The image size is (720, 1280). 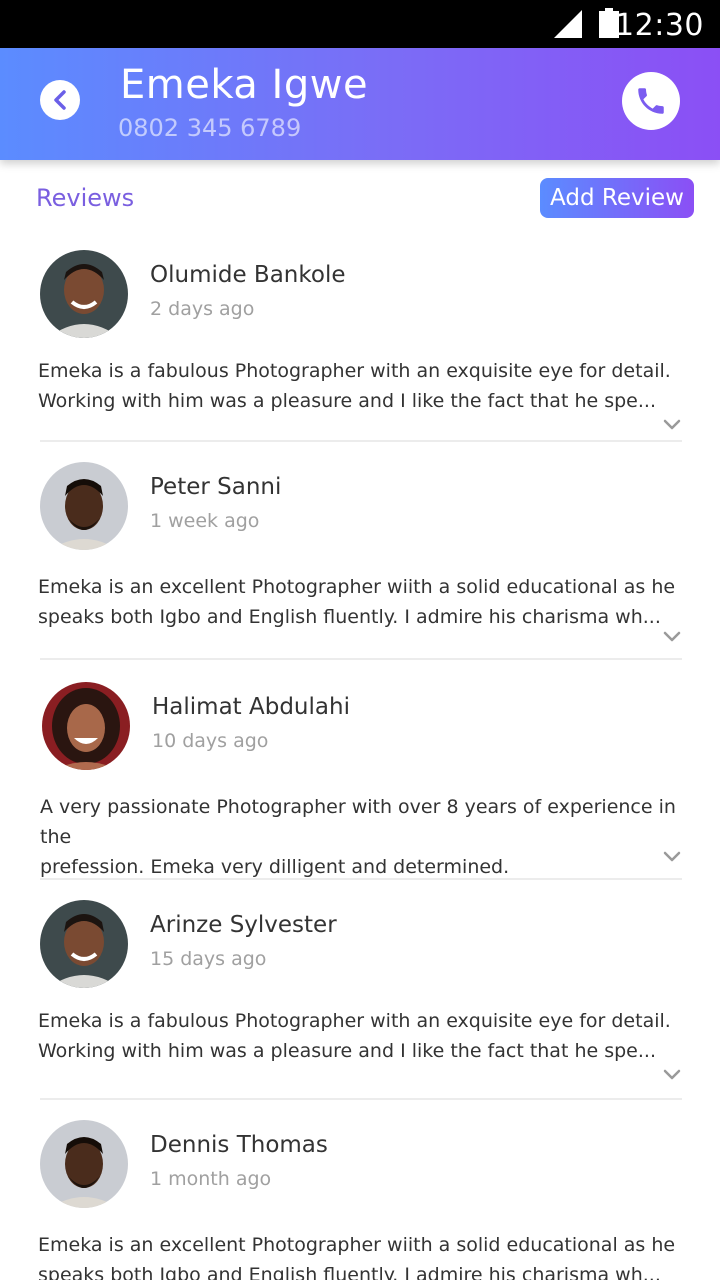 I want to click on chevron-left-icon, so click(x=60, y=100).